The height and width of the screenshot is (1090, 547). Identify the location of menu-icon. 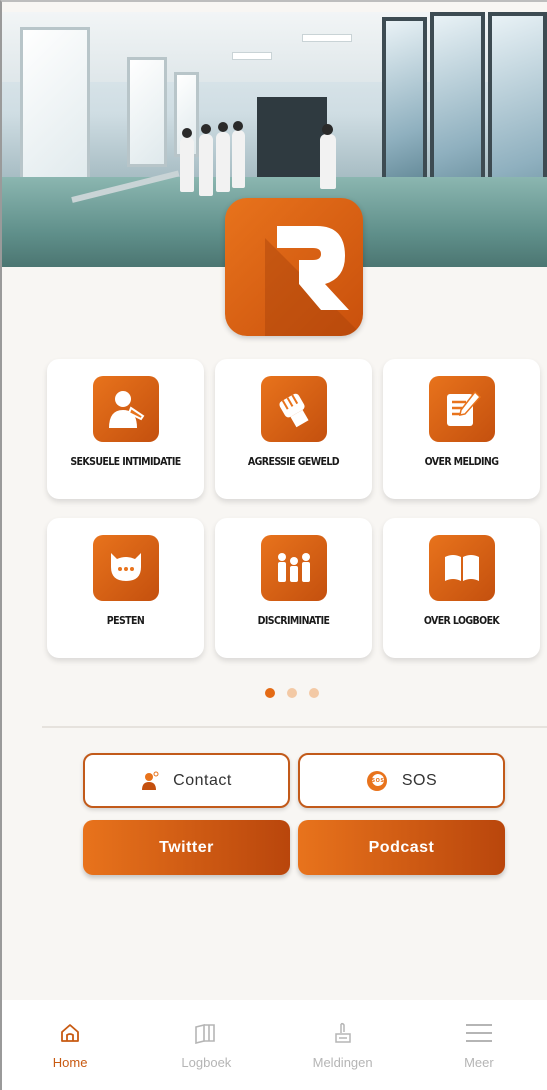
(479, 1035).